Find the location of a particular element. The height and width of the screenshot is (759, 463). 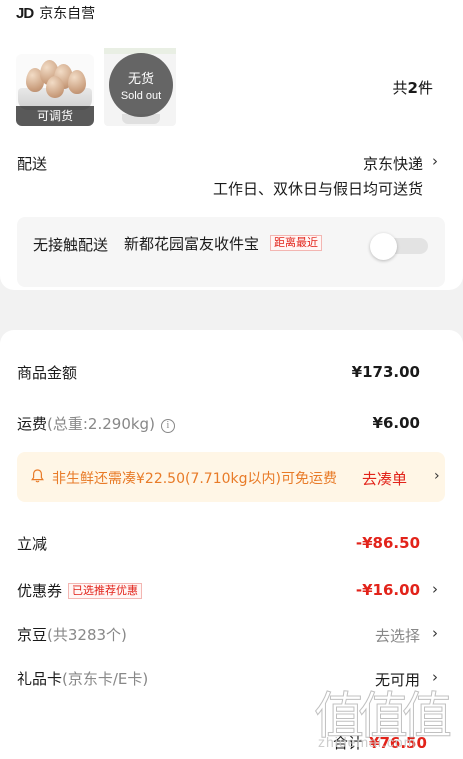

toggle-knob is located at coordinates (383, 246).